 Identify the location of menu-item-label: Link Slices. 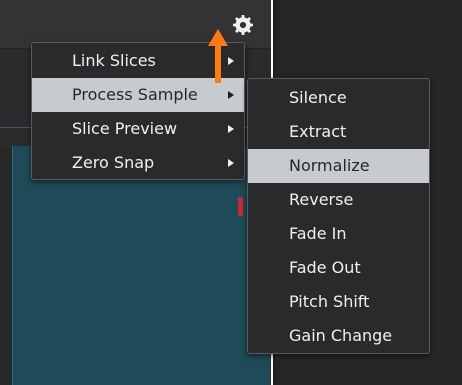
(114, 60).